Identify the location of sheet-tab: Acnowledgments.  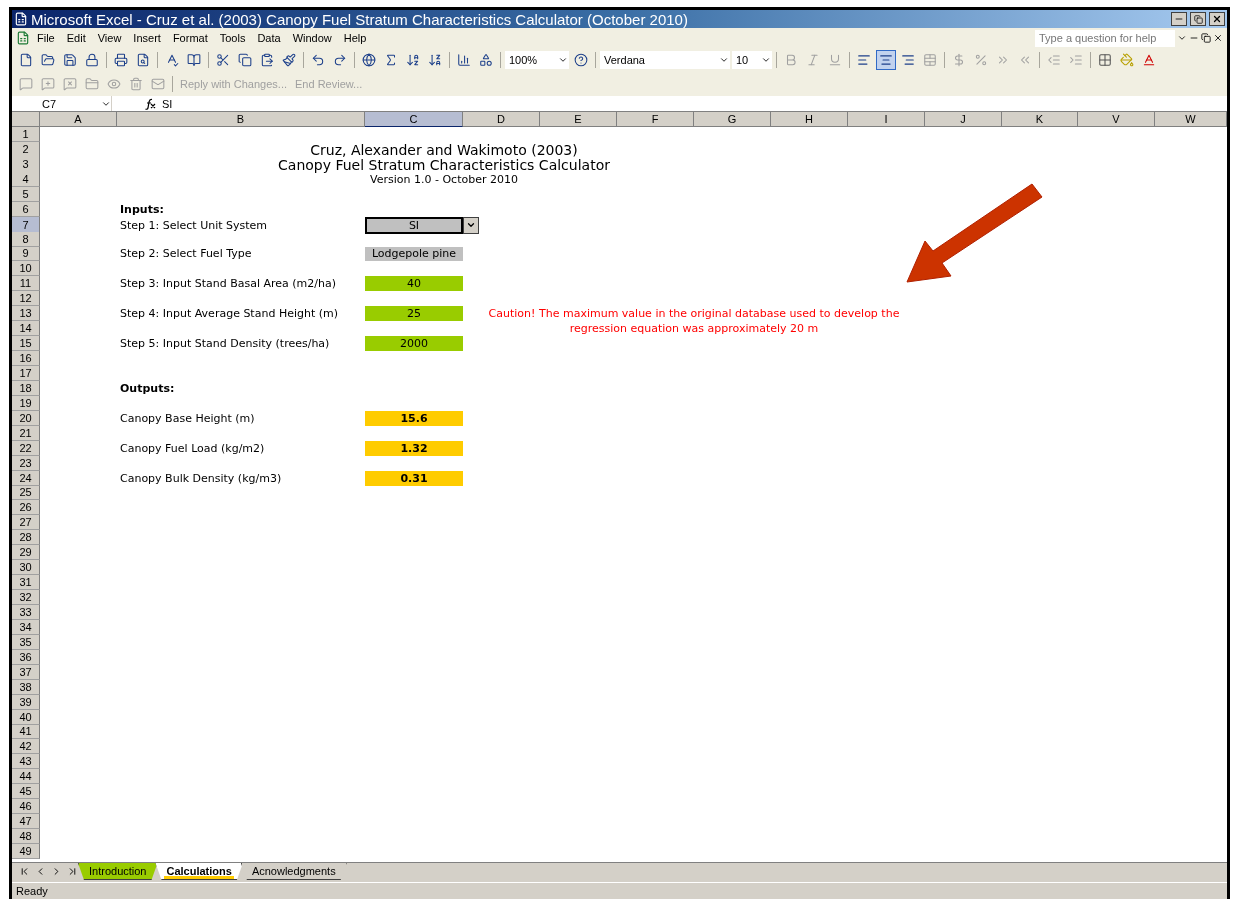
(293, 871).